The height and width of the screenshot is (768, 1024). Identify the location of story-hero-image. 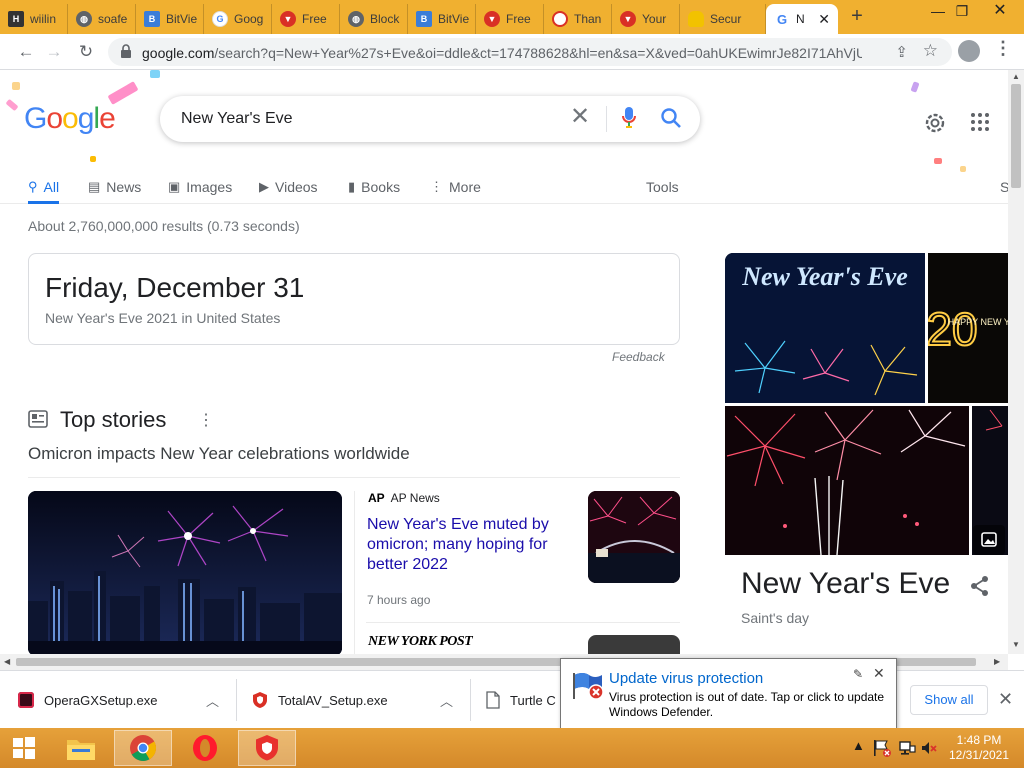
(185, 572).